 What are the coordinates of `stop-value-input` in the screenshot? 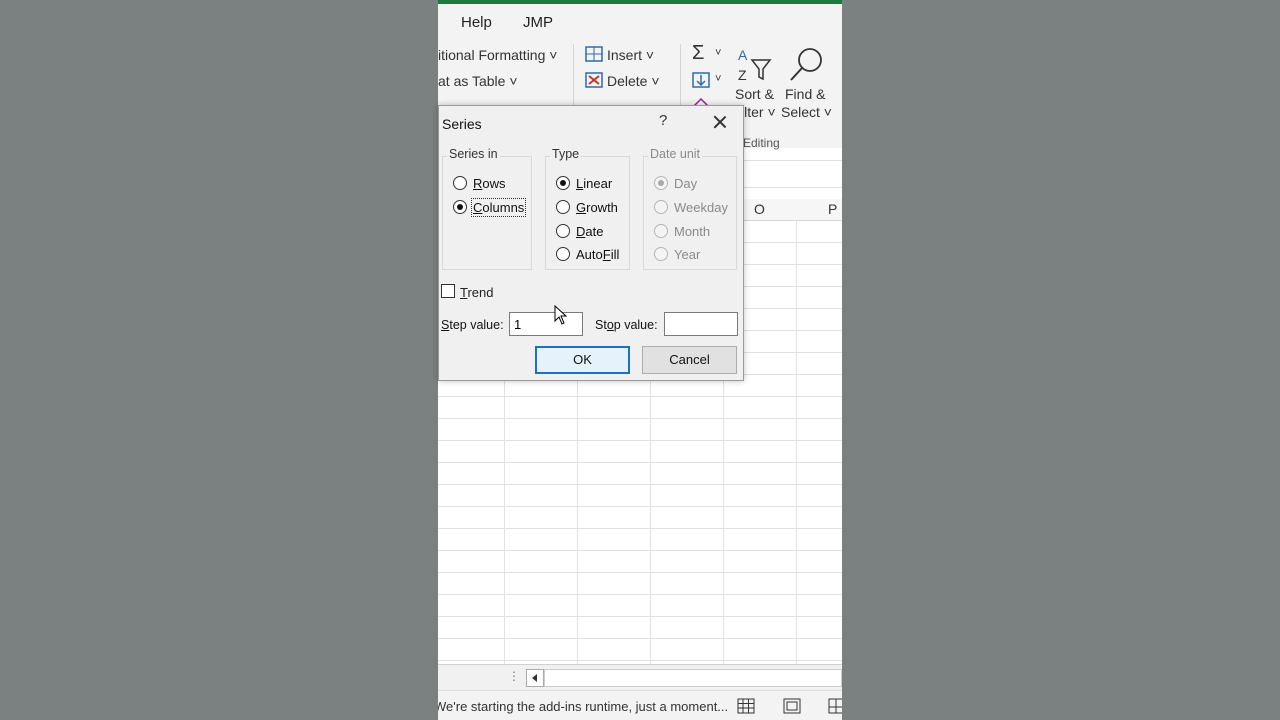 It's located at (701, 324).